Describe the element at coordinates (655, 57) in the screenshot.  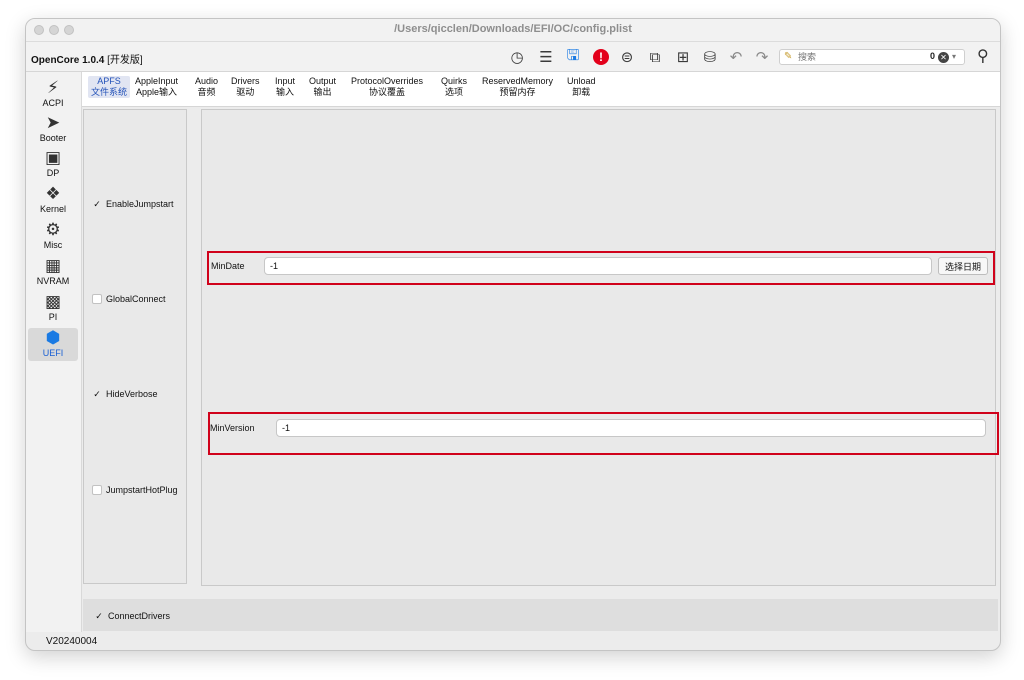
I see `clone-icon: ⧉` at that location.